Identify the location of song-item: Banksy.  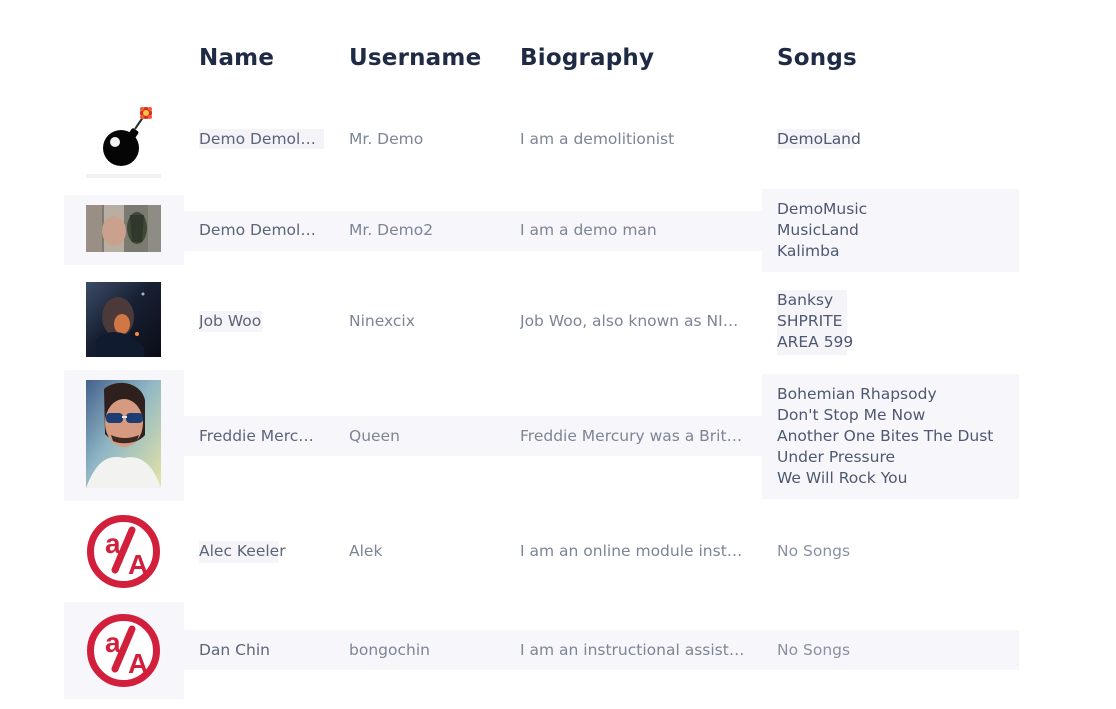
(892, 300).